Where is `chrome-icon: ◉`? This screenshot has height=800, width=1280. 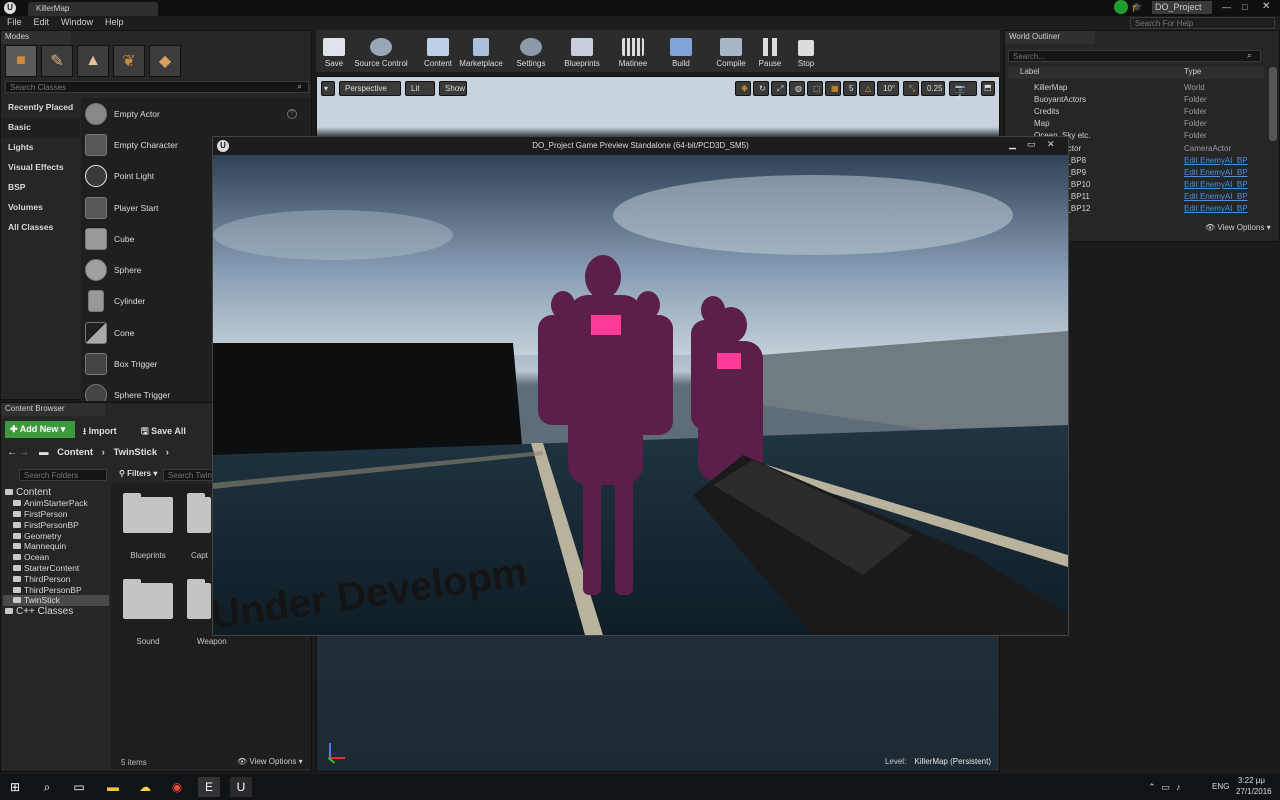
chrome-icon: ◉ is located at coordinates (177, 787).